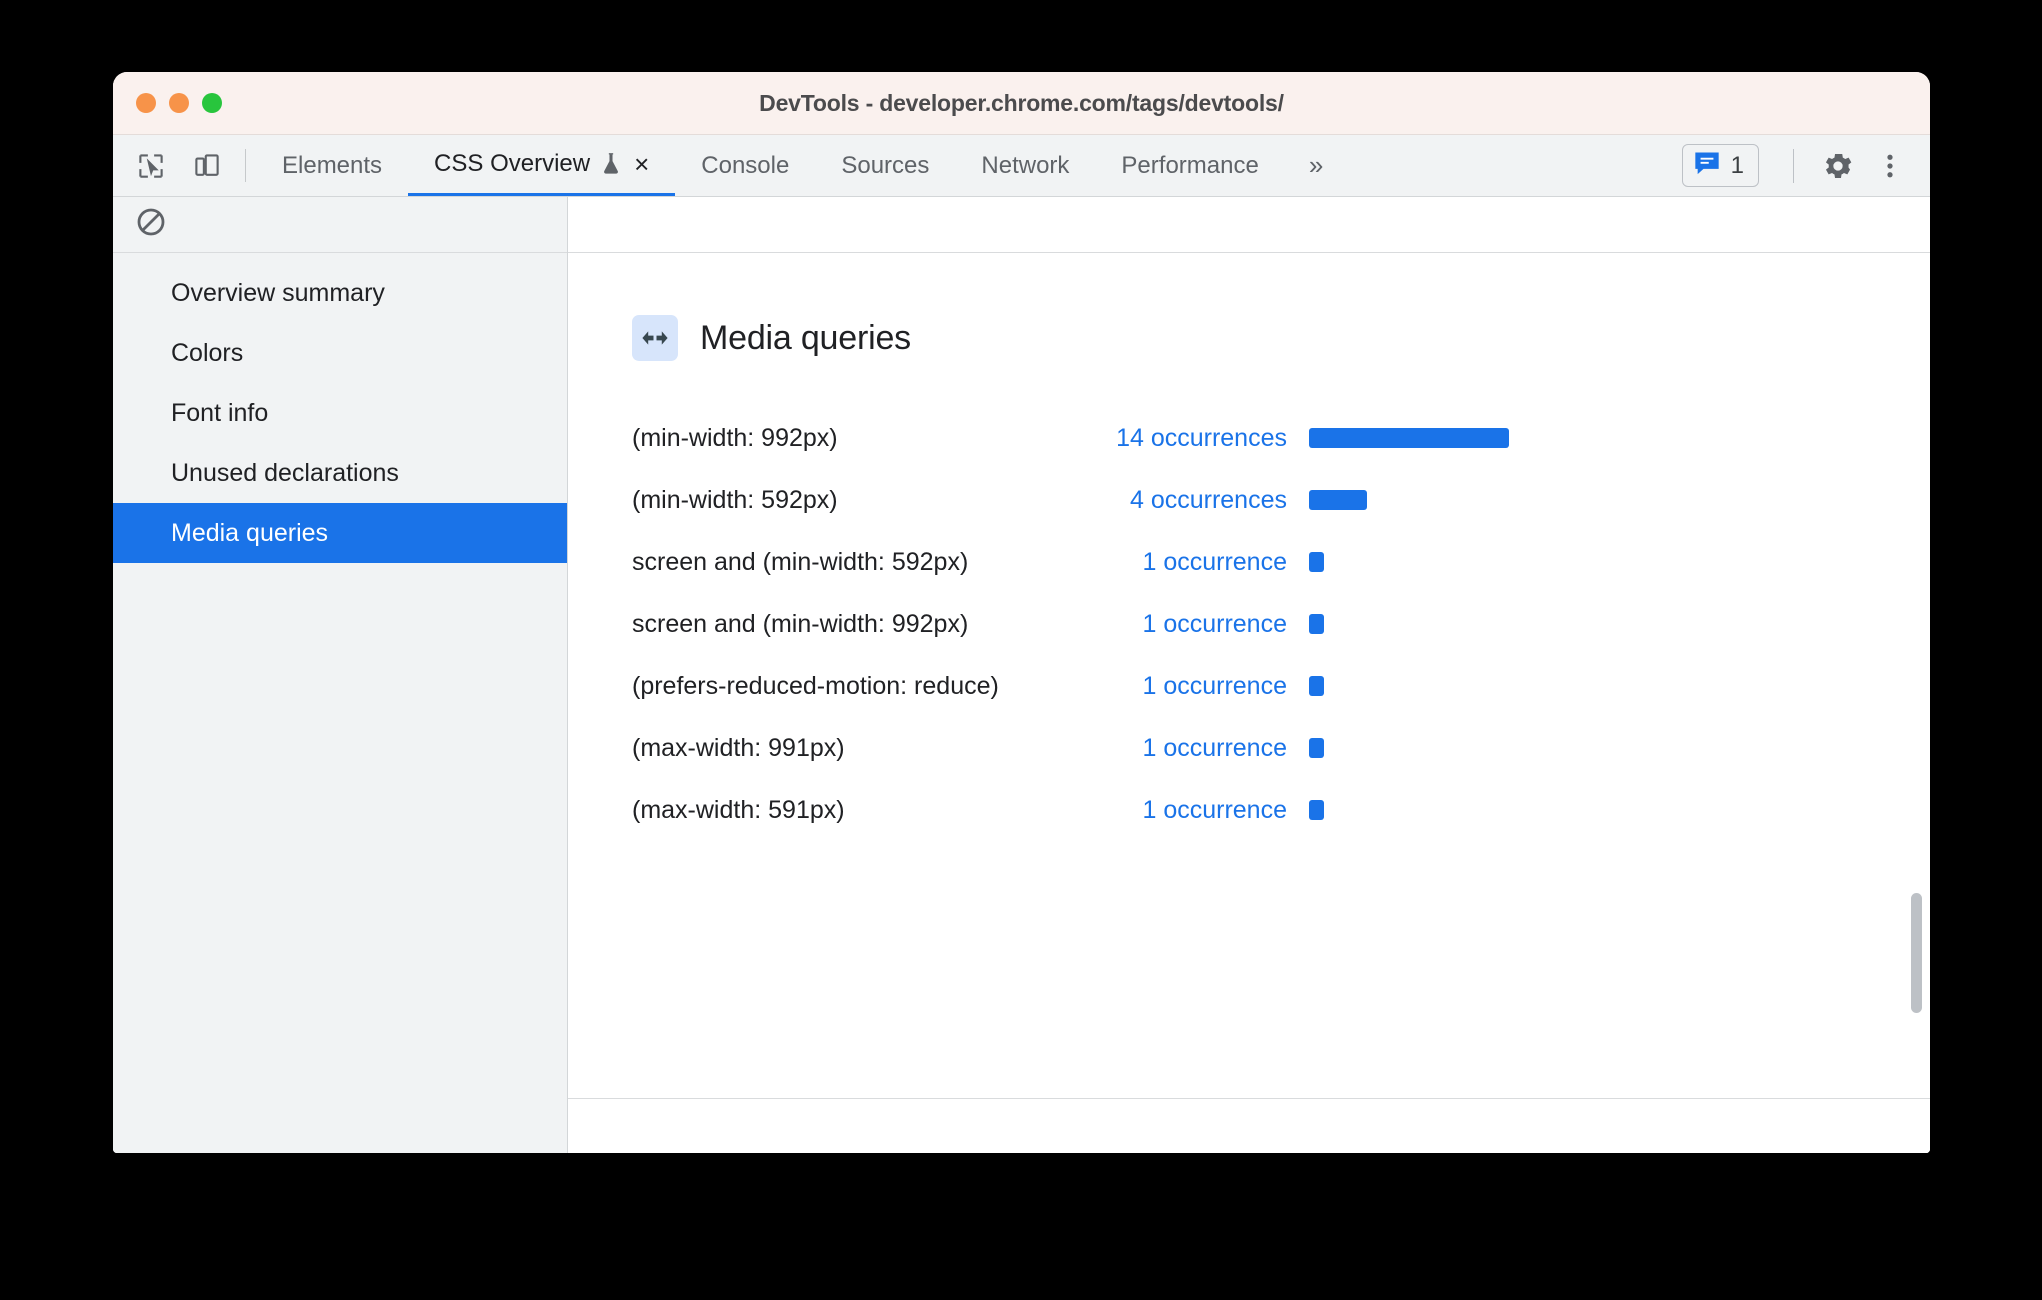 The image size is (2042, 1300). What do you see at coordinates (735, 499) in the screenshot?
I see `media-query-text: (min-width: 592px)` at bounding box center [735, 499].